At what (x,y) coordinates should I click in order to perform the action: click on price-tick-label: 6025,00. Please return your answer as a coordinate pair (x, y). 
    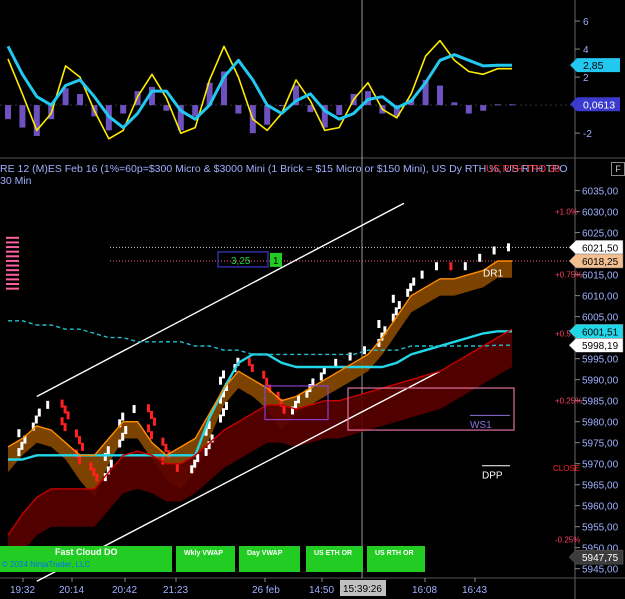
    Looking at the image, I should click on (600, 234).